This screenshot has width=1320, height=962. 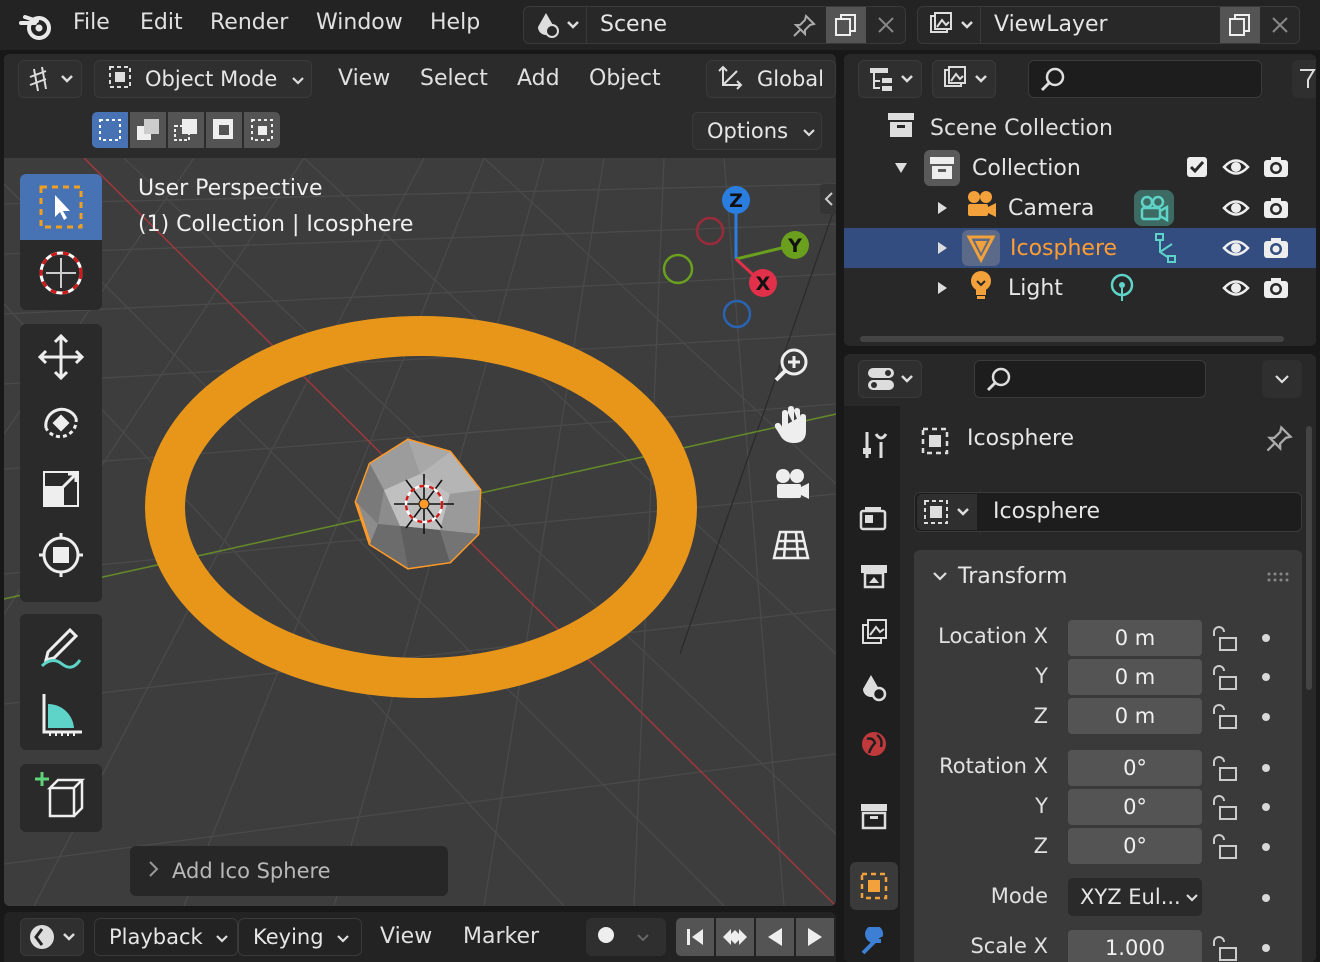 What do you see at coordinates (1276, 211) in the screenshot?
I see `render-camera-icon` at bounding box center [1276, 211].